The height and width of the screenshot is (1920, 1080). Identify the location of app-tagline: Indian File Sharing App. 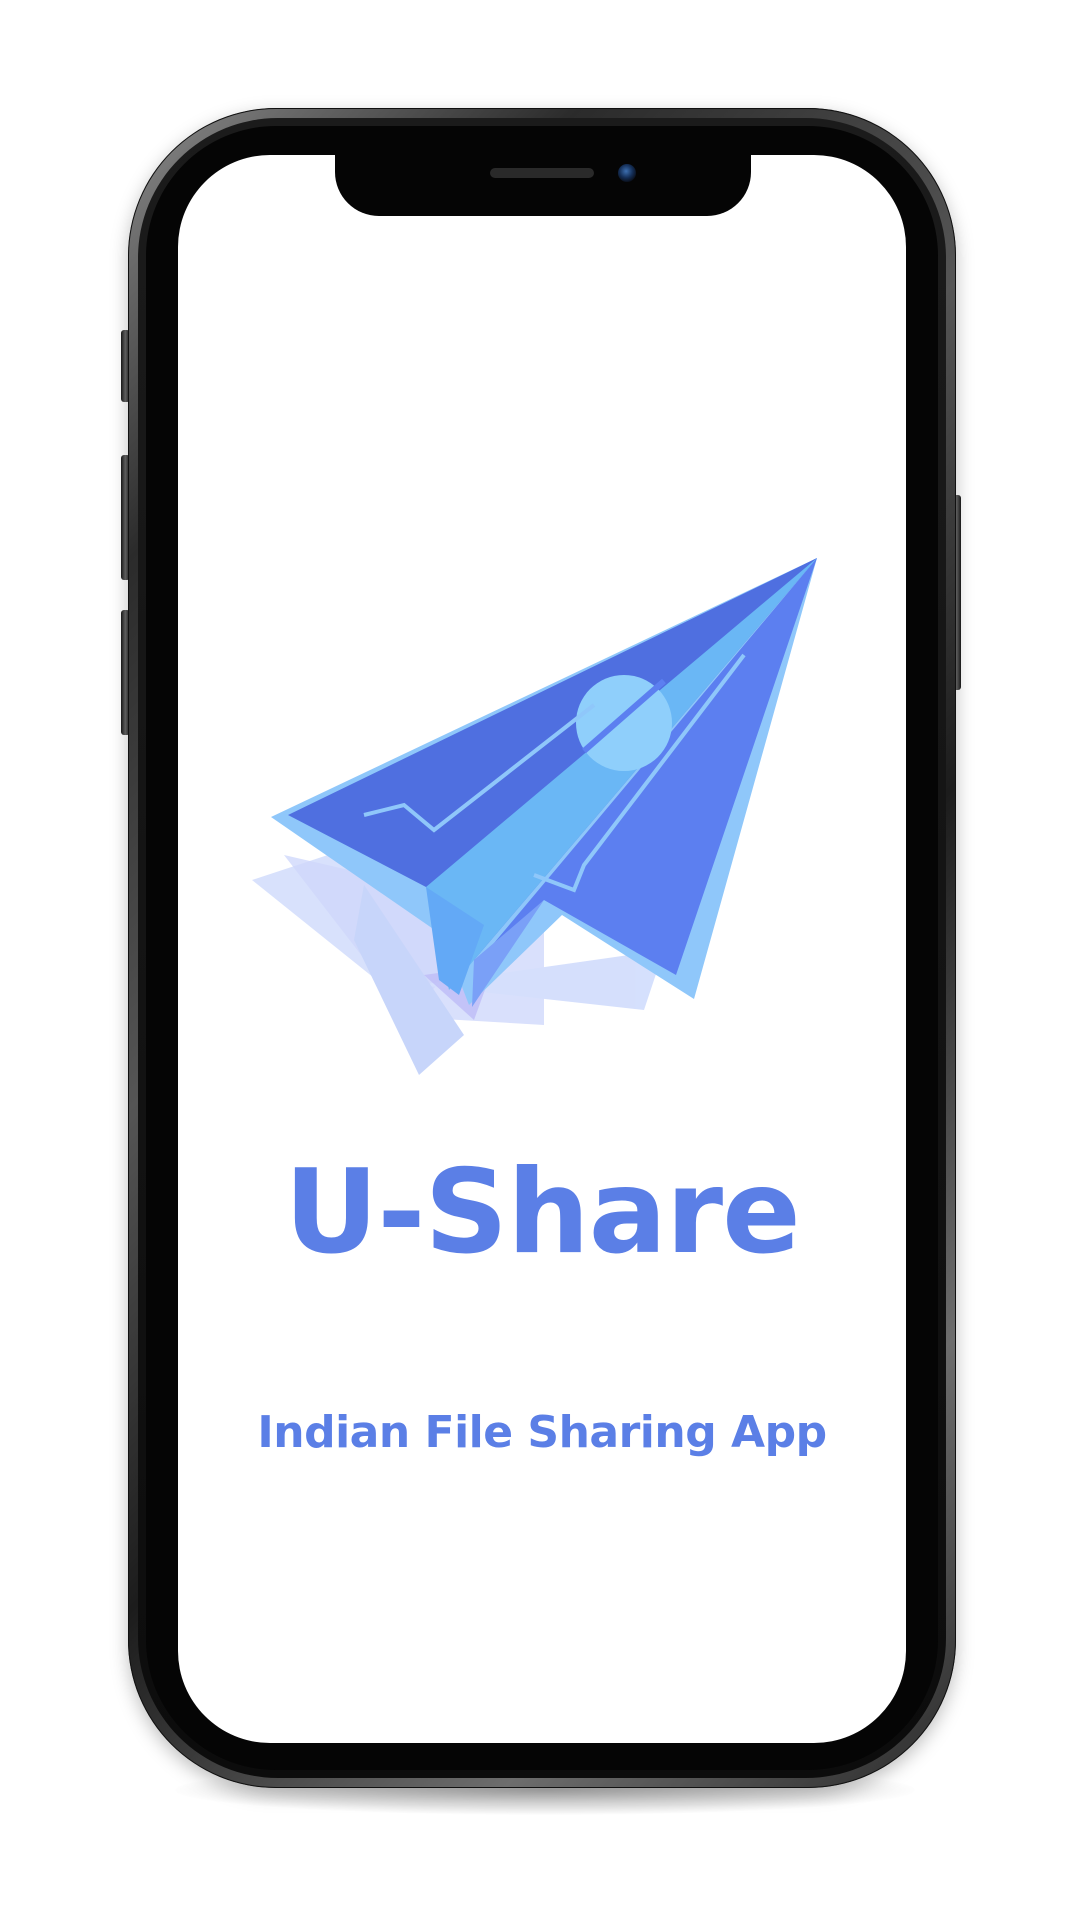
(542, 1432).